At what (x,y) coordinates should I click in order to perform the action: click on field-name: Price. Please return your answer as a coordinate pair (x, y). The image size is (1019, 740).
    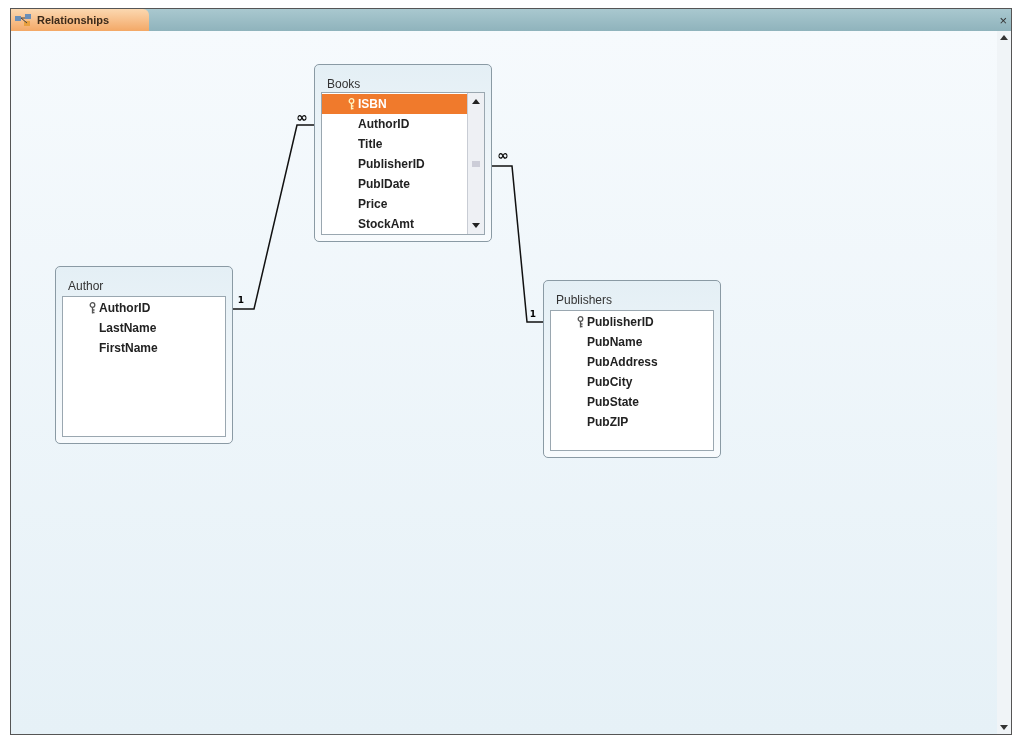
    Looking at the image, I should click on (373, 204).